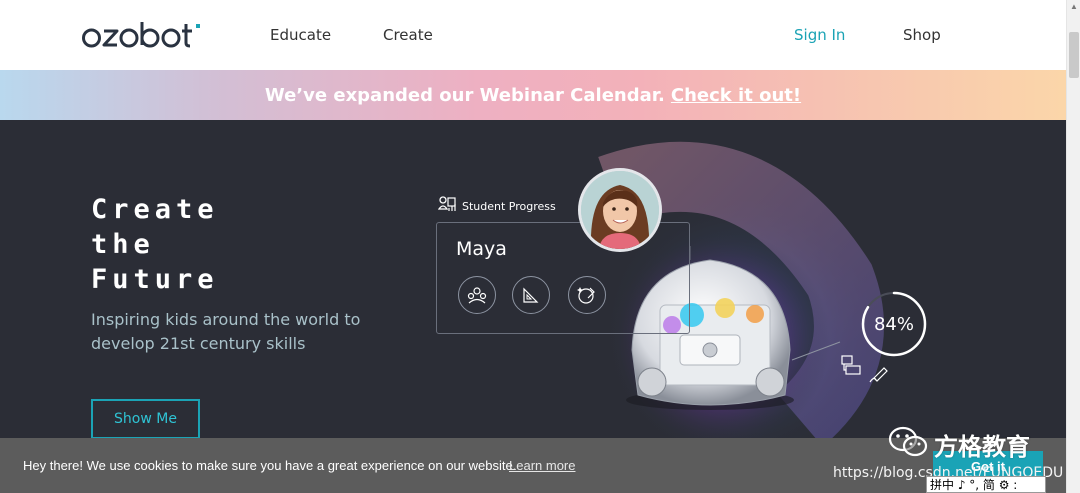 The image size is (1080, 493). Describe the element at coordinates (533, 35) in the screenshot. I see `site-header: Educate Create Sign In Shop` at that location.